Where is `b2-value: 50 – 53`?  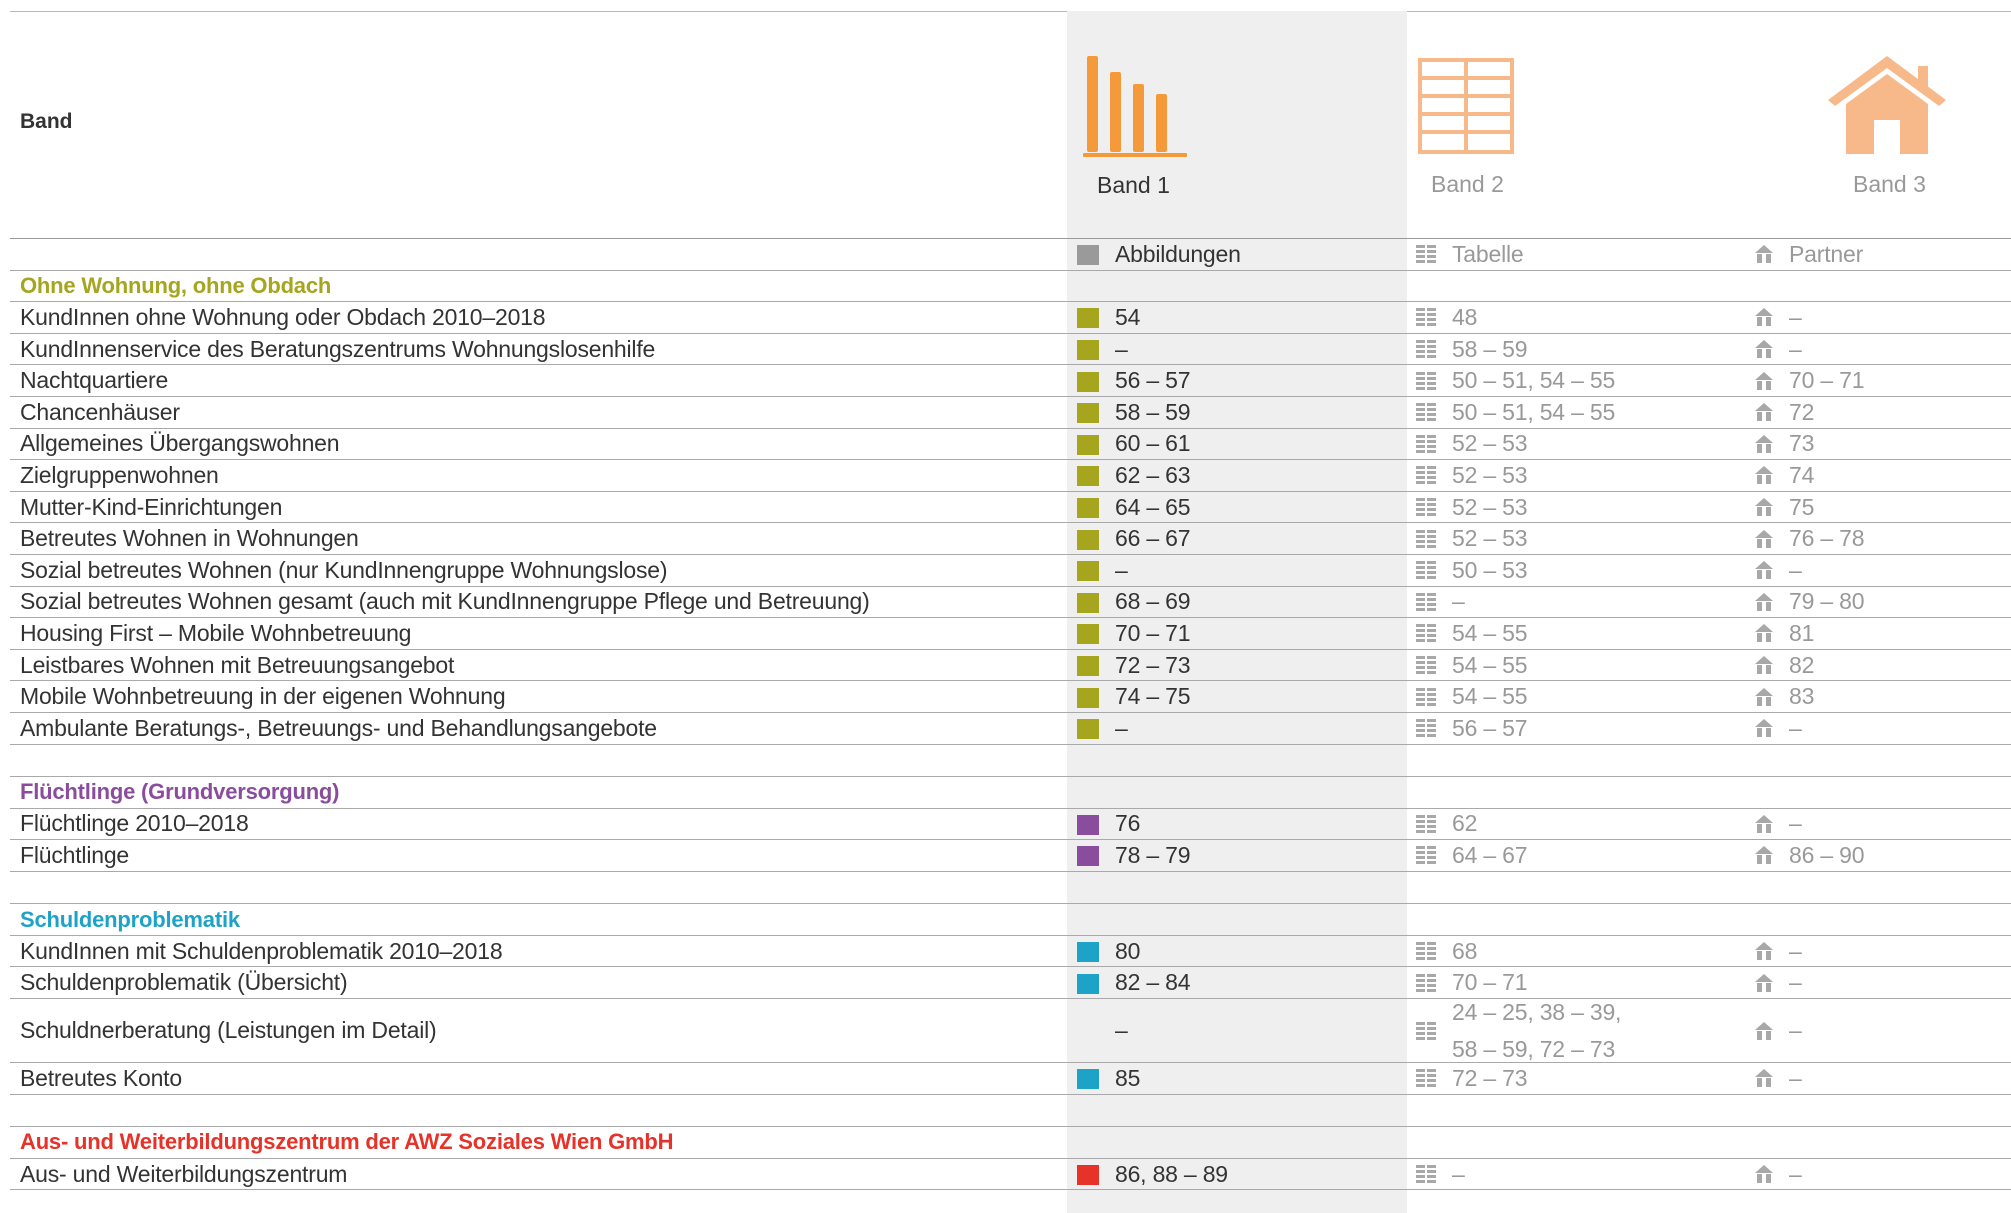 b2-value: 50 – 53 is located at coordinates (1490, 569).